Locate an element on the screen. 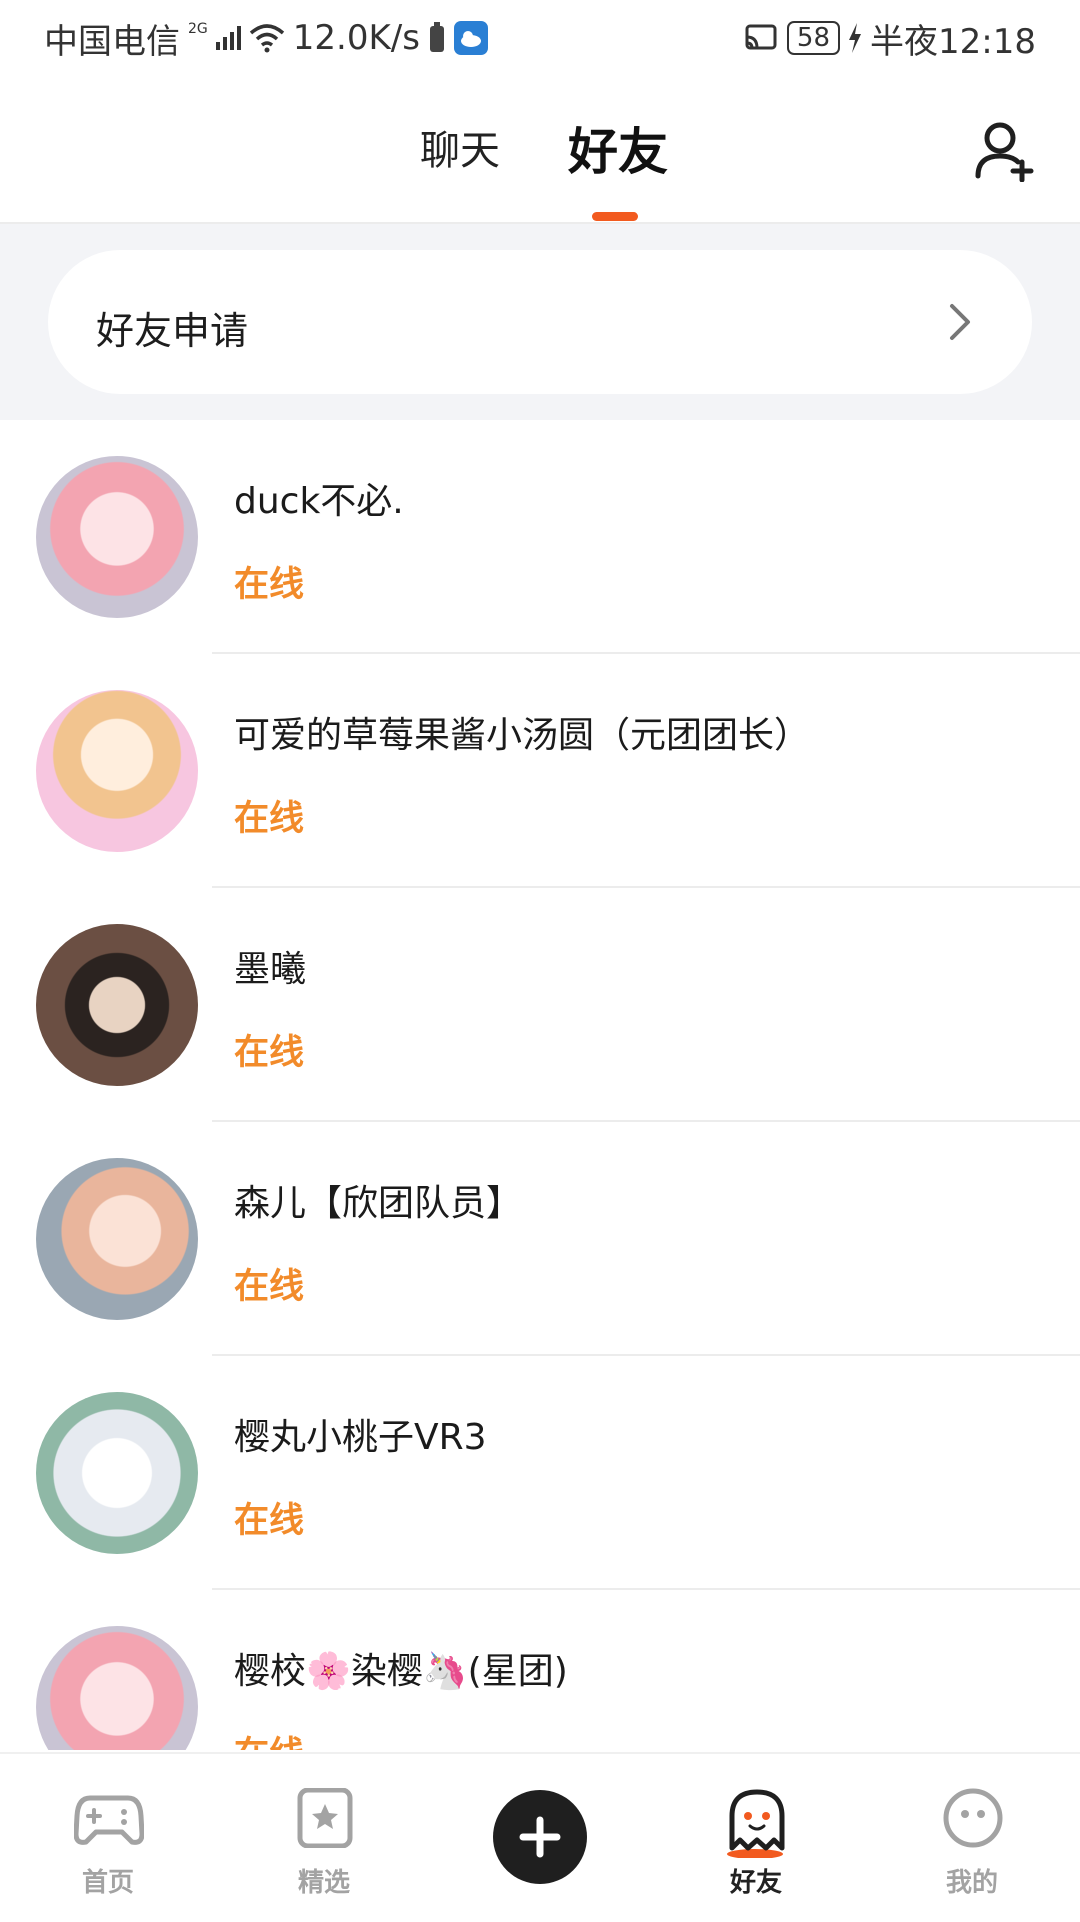  status-left: 中国电信 2G 12.0K/s is located at coordinates (266, 38).